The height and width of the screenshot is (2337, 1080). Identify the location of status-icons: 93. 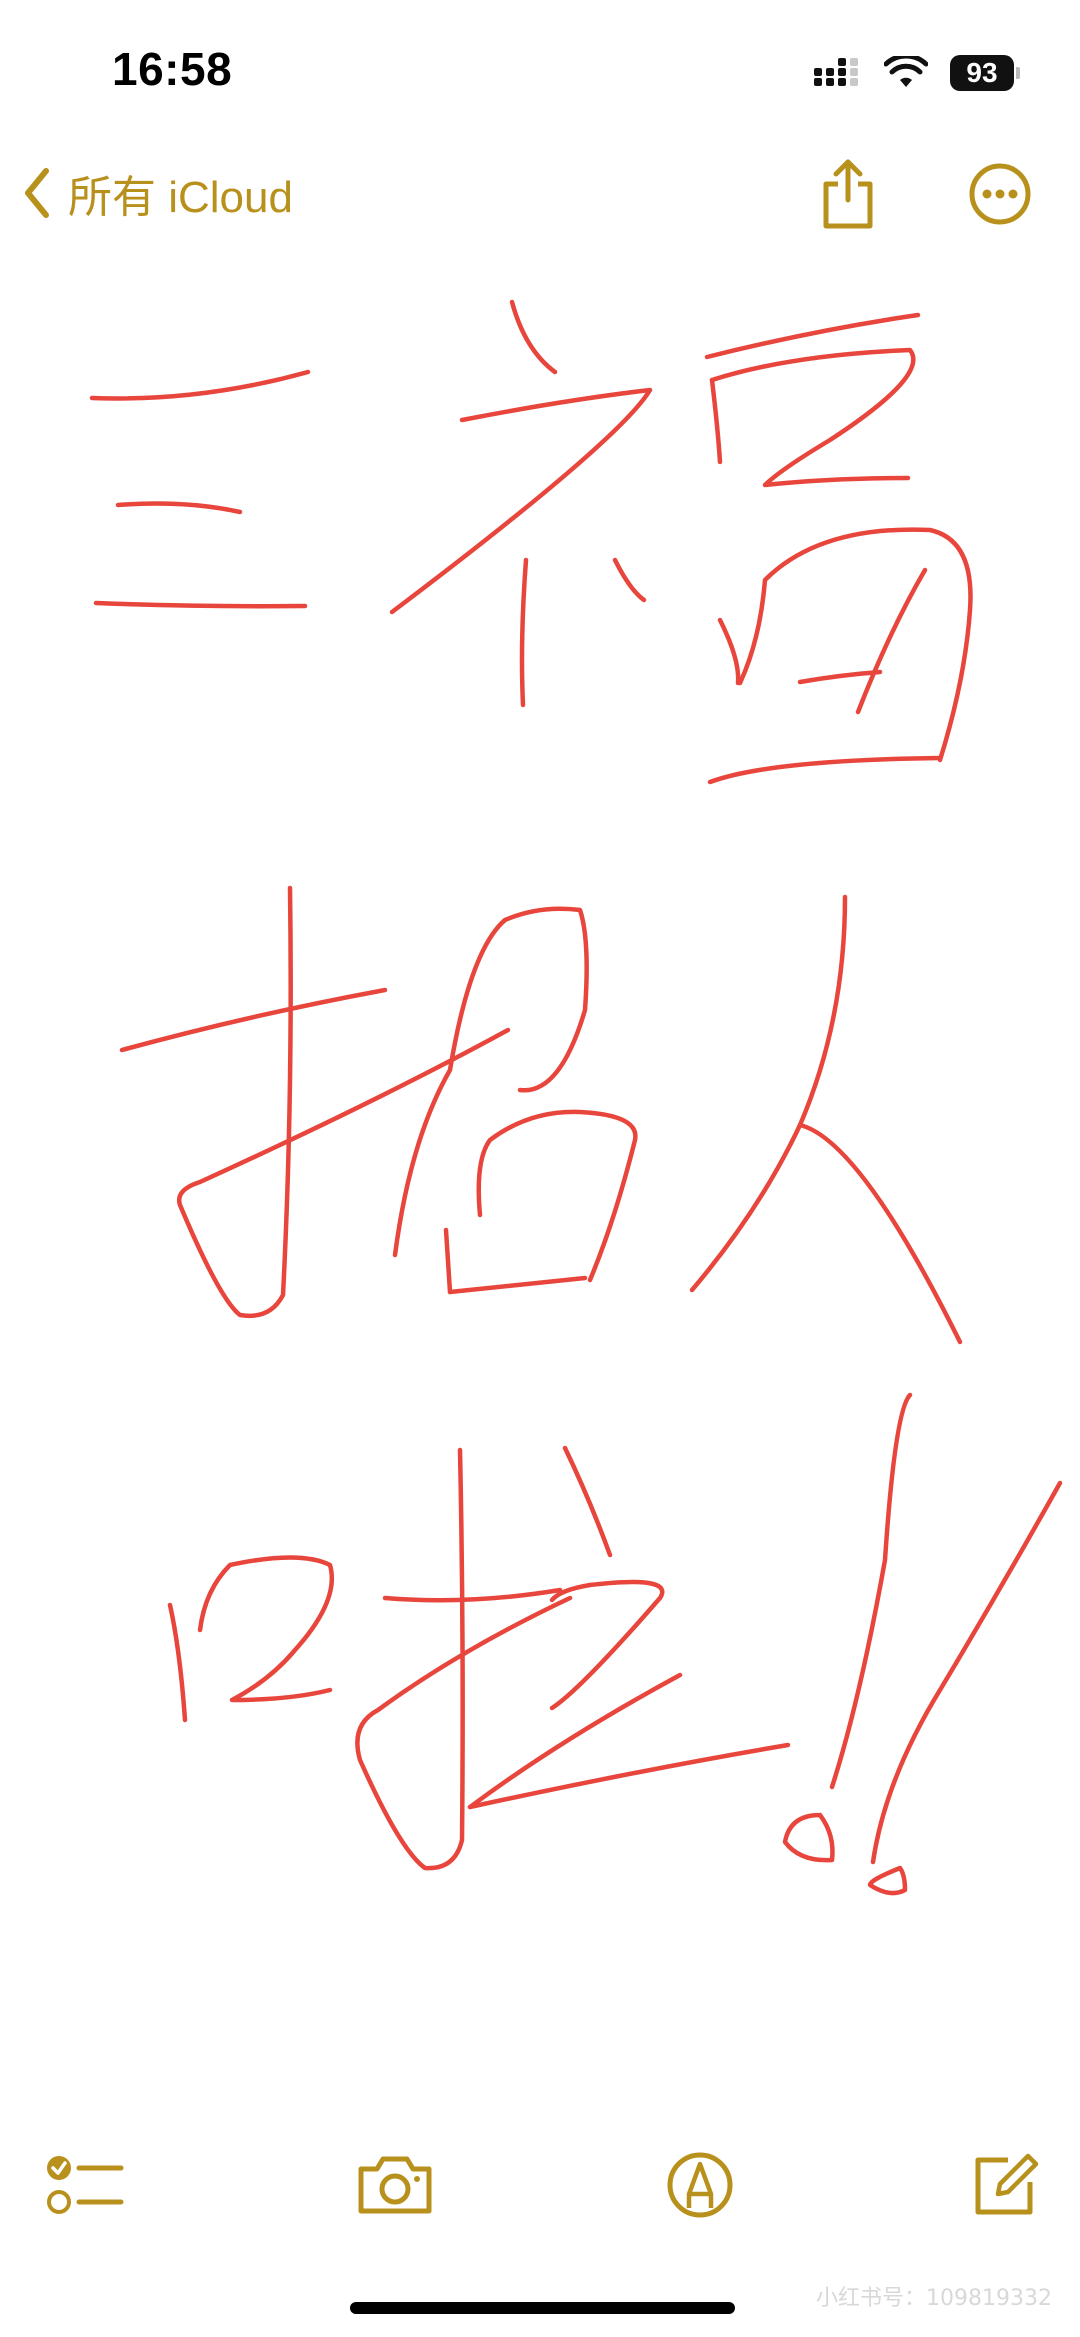
(916, 73).